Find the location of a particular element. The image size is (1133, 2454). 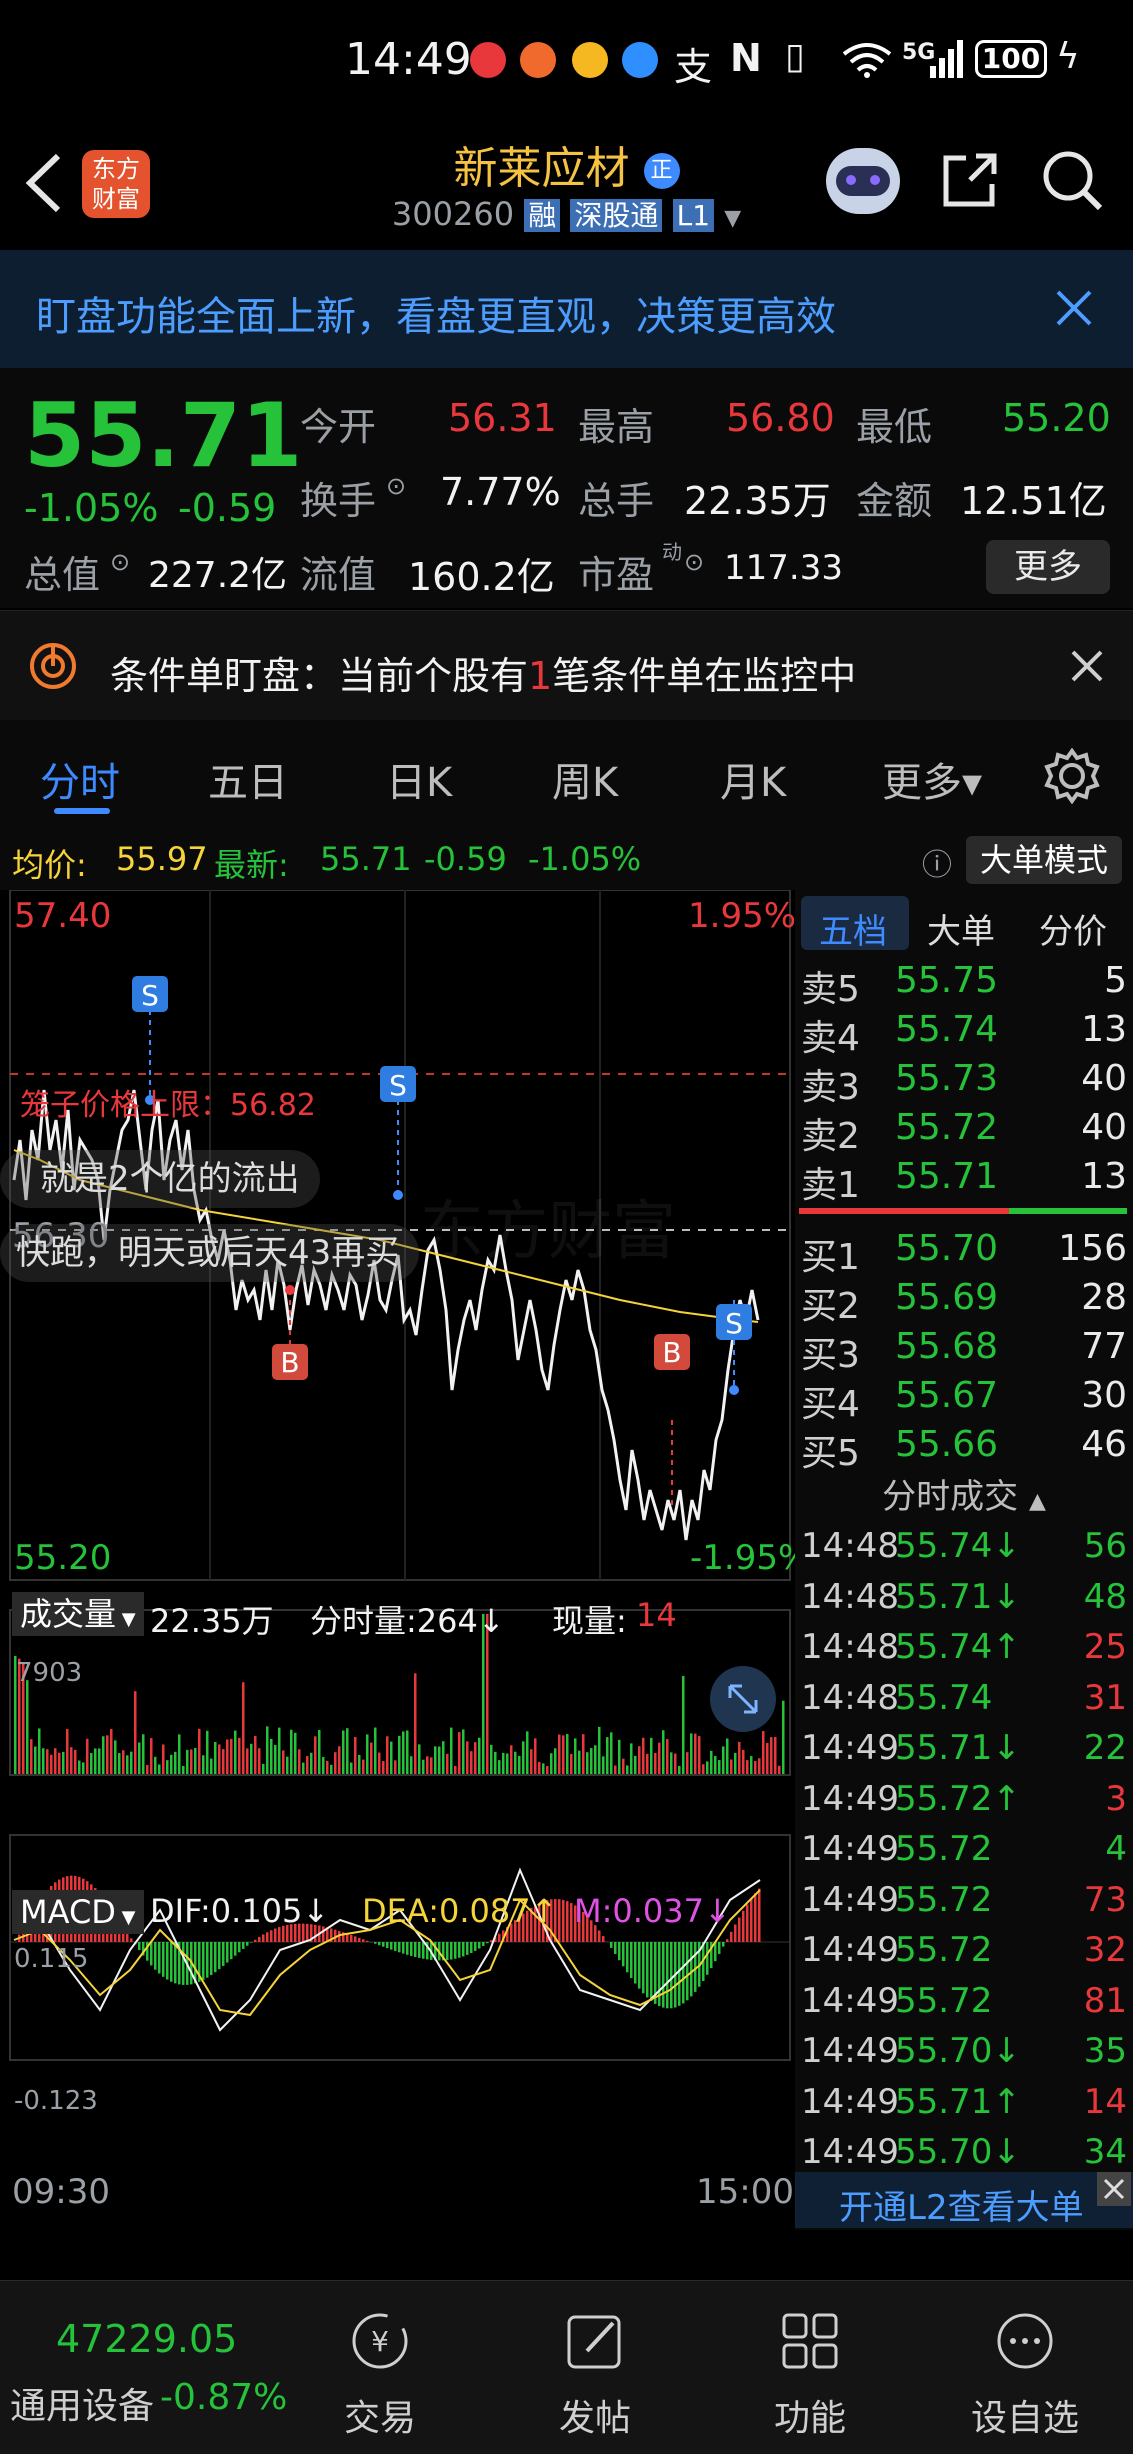

comment-text: 就是2个亿的流出 is located at coordinates (170, 1179).